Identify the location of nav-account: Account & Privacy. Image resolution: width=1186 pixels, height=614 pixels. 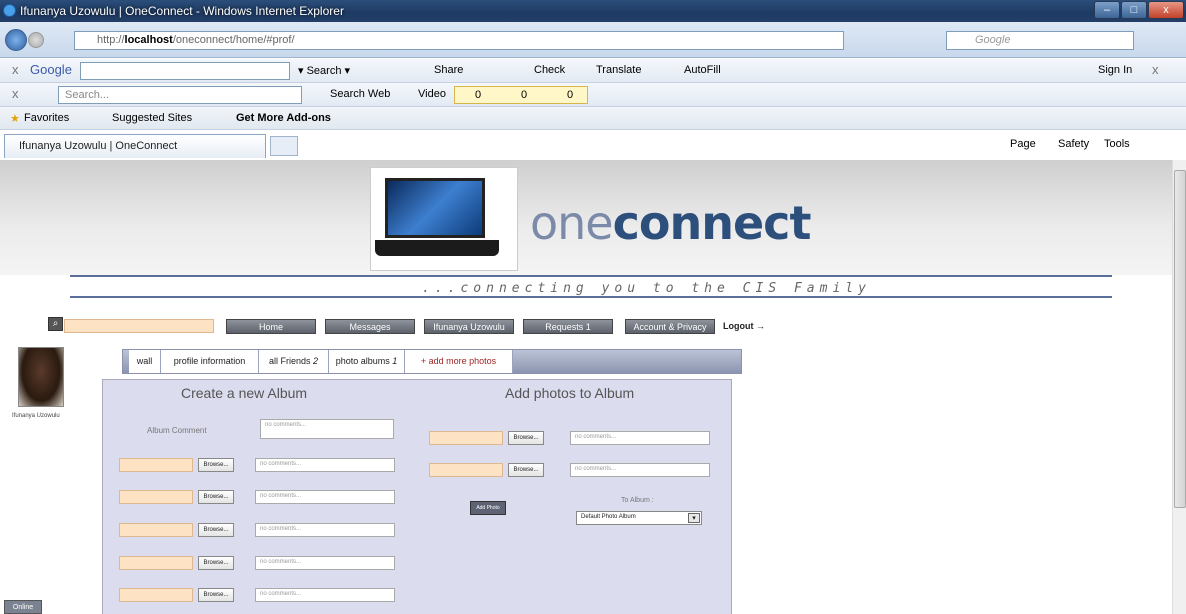
(670, 326).